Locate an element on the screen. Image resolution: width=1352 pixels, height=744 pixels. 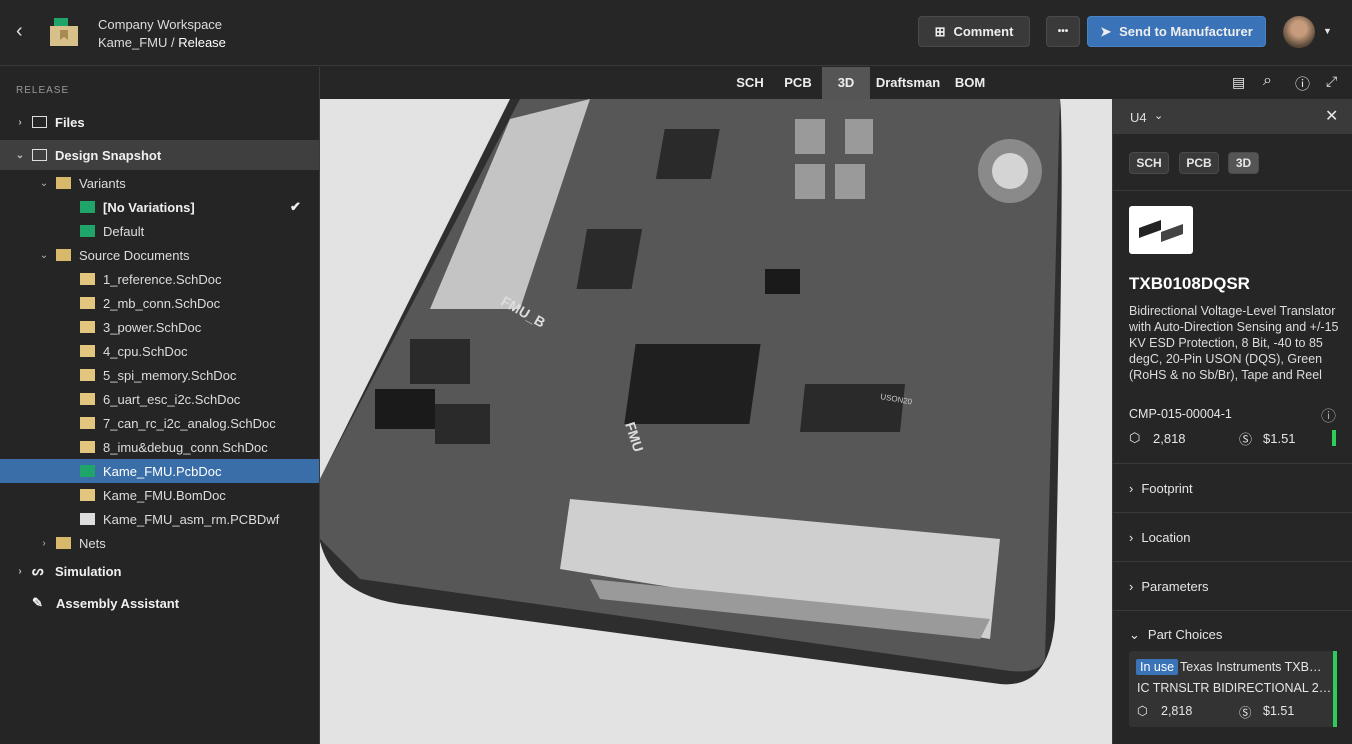
tree-item-design-snapshot: ⌄ Design Snapshot is located at coordinates (159, 155).